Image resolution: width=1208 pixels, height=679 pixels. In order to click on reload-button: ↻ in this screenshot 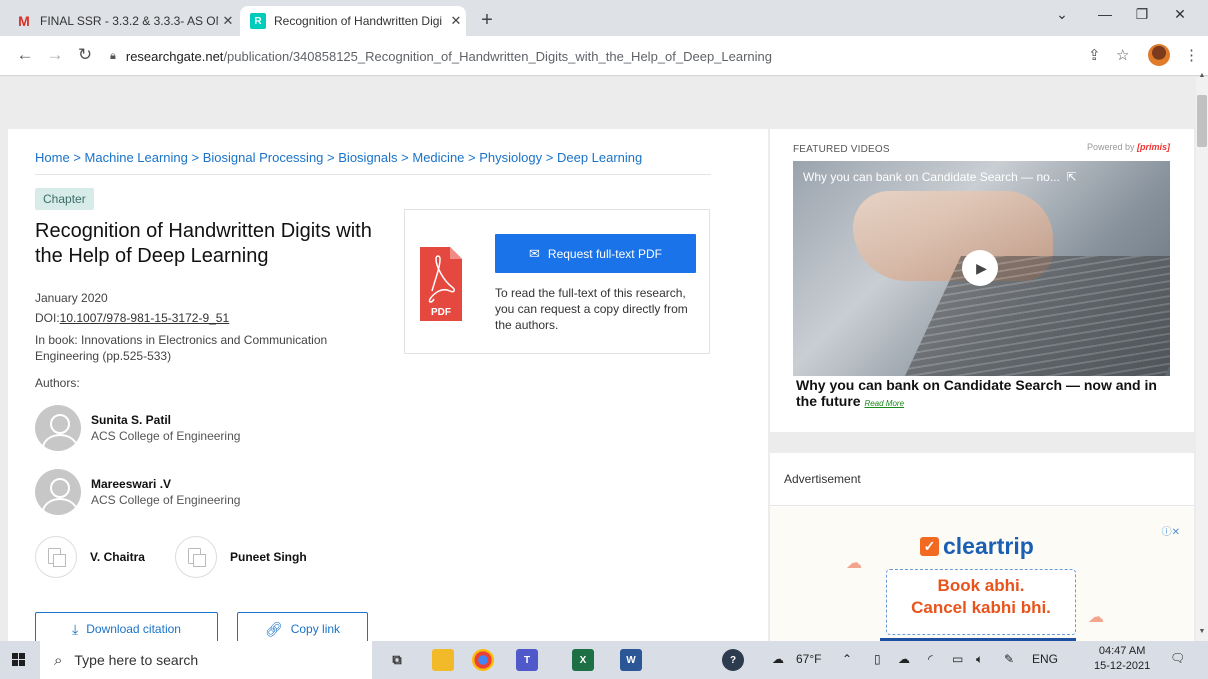, I will do `click(85, 55)`.